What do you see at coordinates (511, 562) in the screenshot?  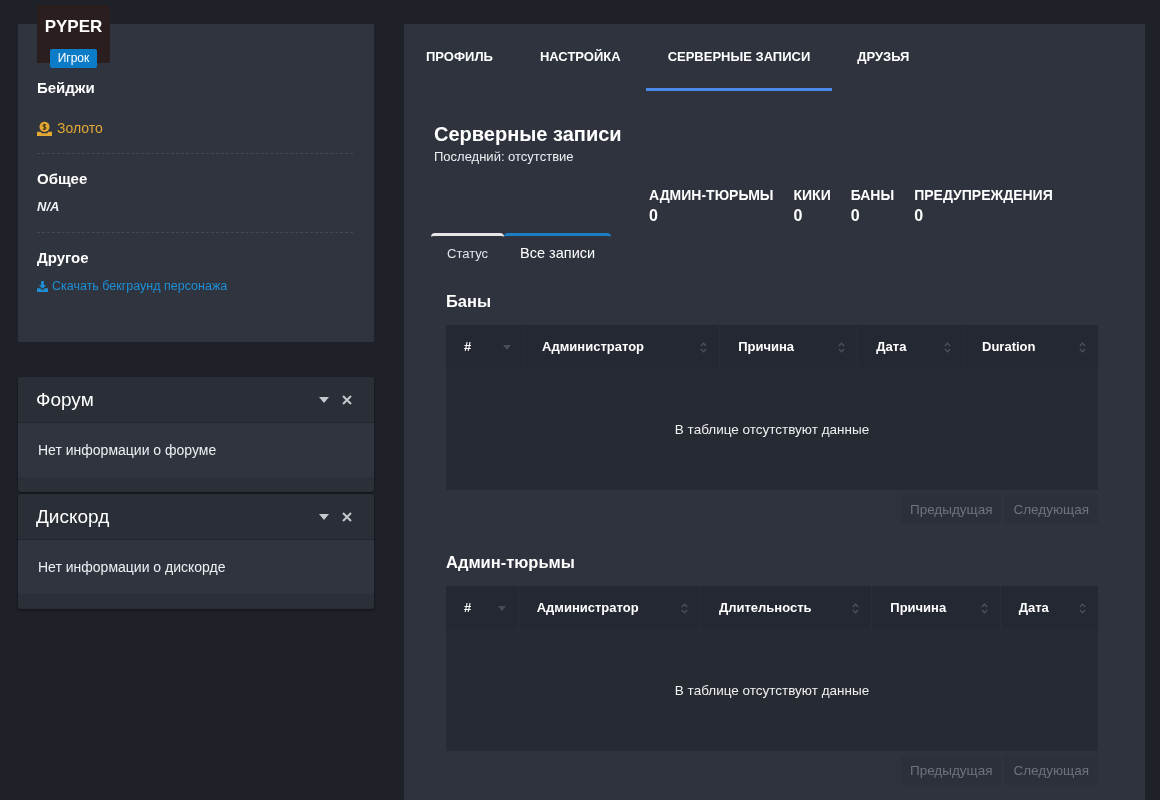 I see `table-title: Админ-тюрьмы` at bounding box center [511, 562].